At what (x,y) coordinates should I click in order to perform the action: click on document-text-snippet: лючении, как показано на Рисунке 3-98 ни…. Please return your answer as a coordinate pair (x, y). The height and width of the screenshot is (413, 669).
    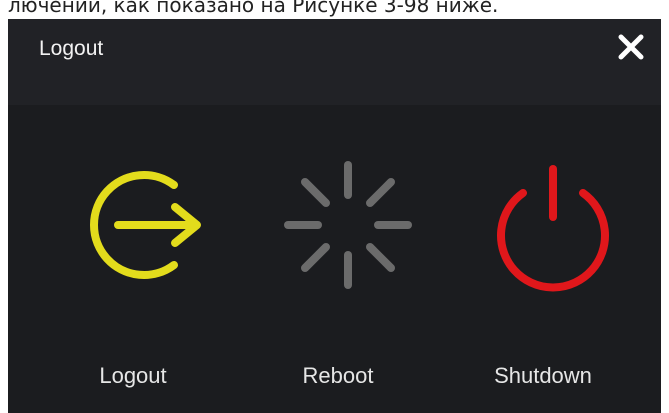
    Looking at the image, I should click on (253, 8).